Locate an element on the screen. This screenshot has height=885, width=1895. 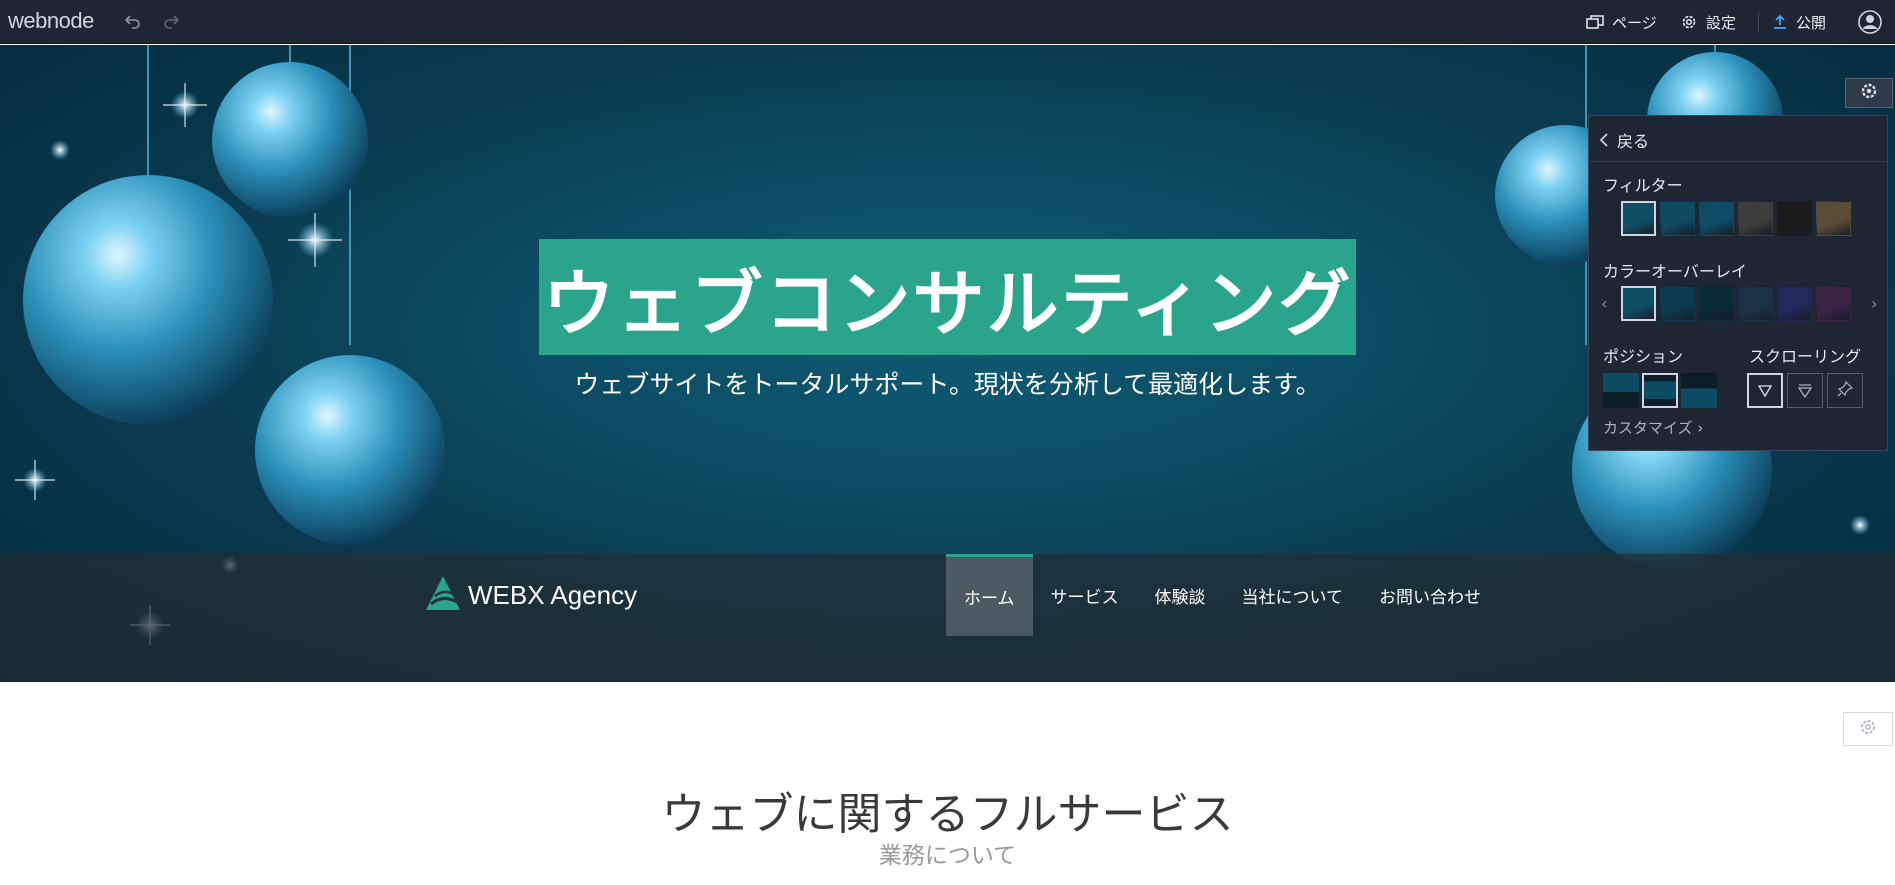
menu-item-home: ホーム is located at coordinates (989, 595).